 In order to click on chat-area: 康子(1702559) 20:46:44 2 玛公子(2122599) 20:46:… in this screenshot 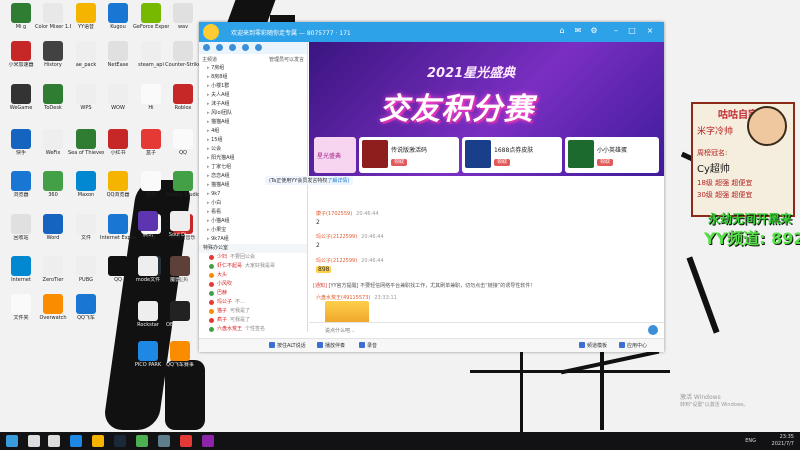, I will do `click(486, 249)`.